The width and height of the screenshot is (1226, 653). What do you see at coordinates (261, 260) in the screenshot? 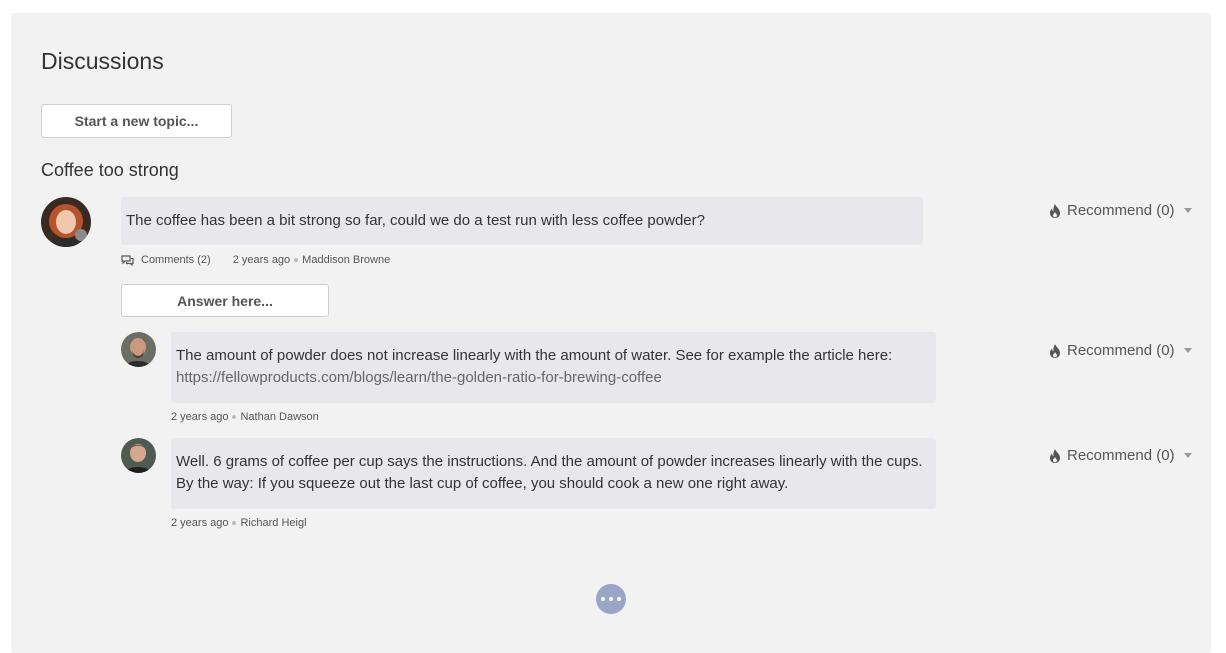
I see `post-time: 2 years ago` at bounding box center [261, 260].